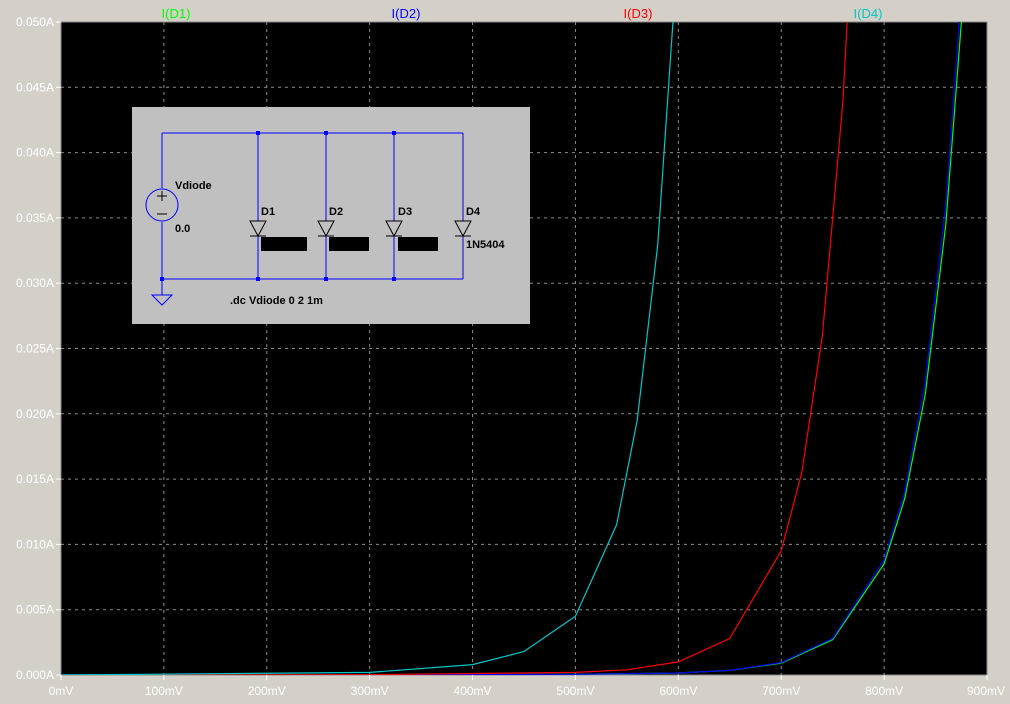 This screenshot has height=704, width=1010. I want to click on source-value-label: 0.0, so click(182, 229).